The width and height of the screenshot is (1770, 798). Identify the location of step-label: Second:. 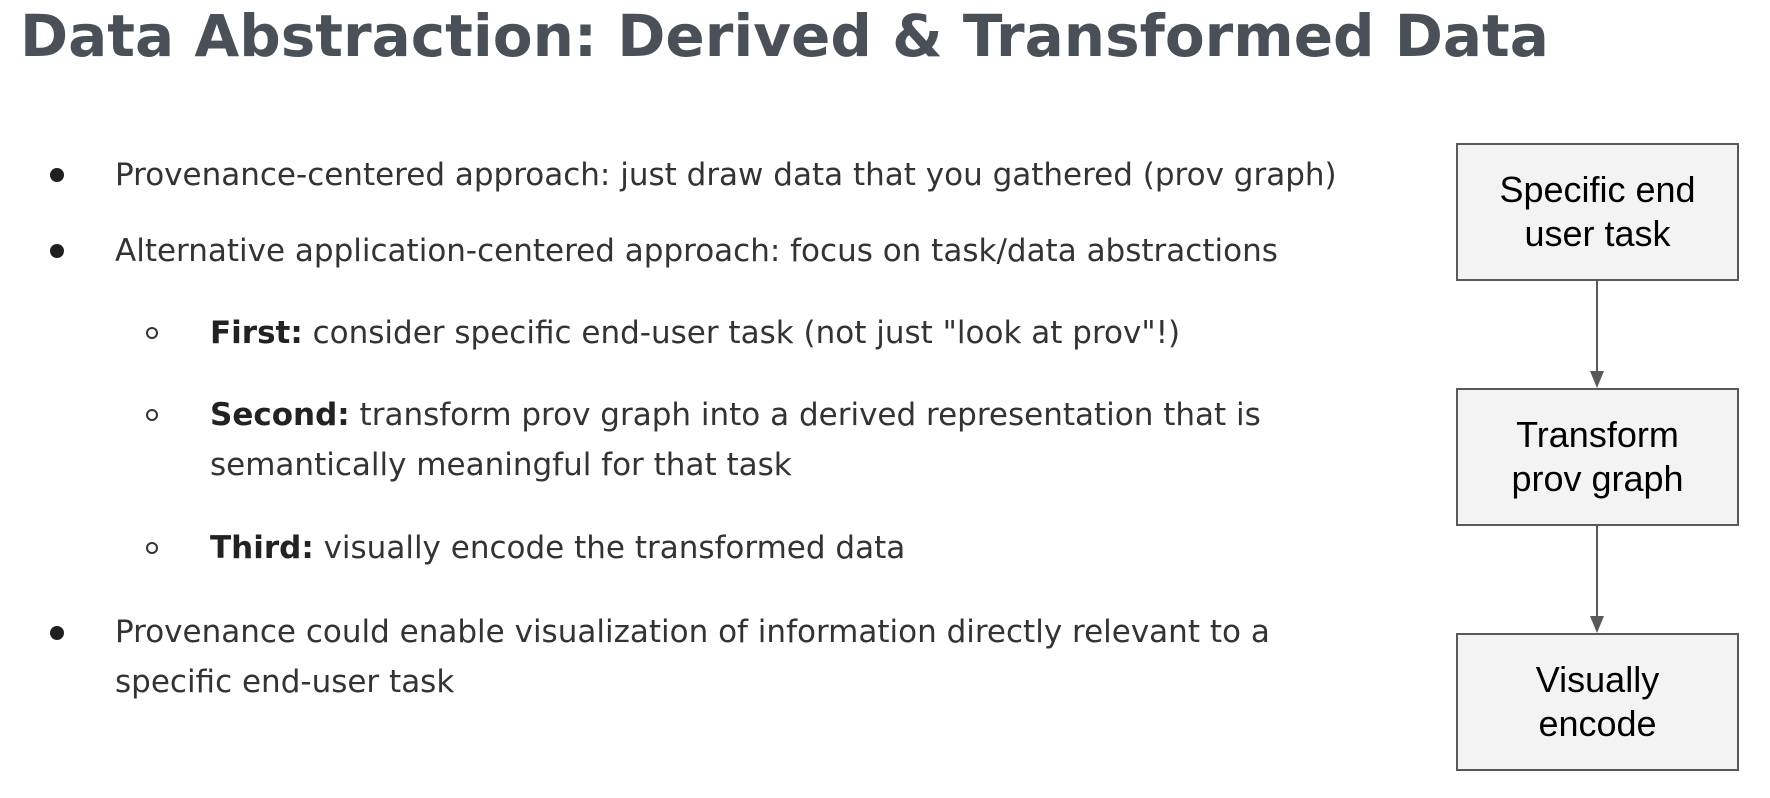
(280, 415).